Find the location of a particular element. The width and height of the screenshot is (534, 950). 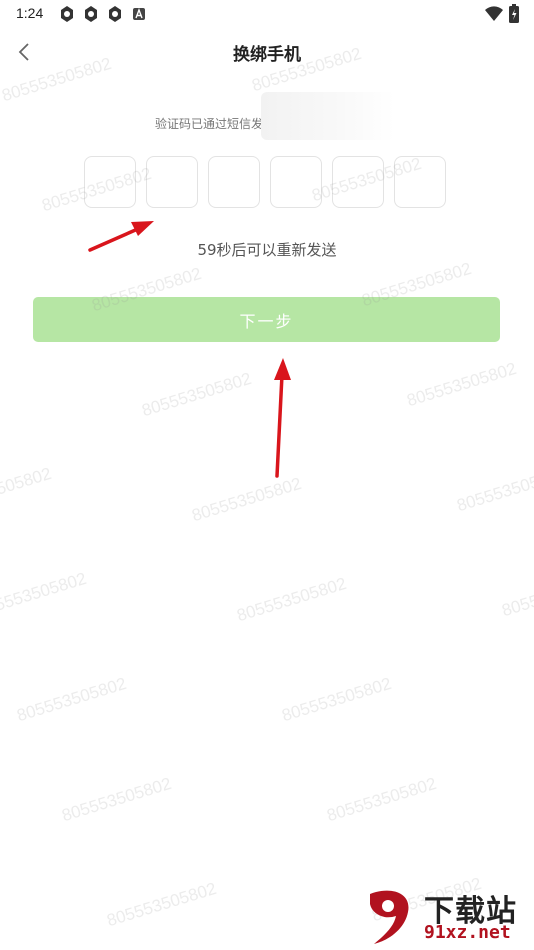

sms-hint: 验证码已通过短信发送 is located at coordinates (215, 123).